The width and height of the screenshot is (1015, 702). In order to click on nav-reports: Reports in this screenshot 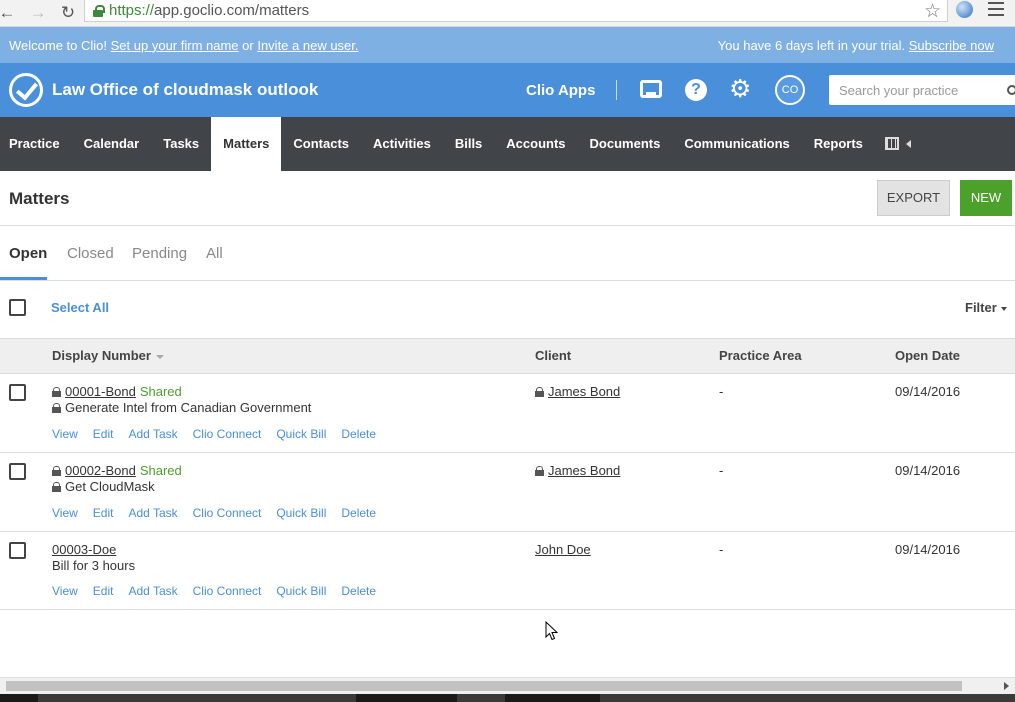, I will do `click(838, 144)`.